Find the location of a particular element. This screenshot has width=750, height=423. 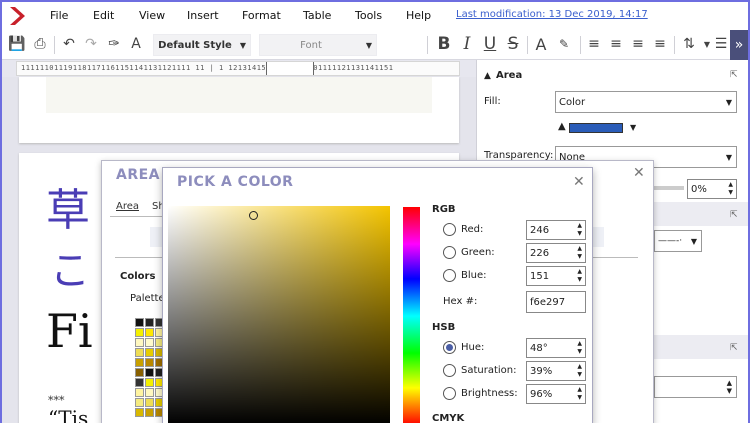

line-spacing-icon: ⇅ is located at coordinates (689, 44).